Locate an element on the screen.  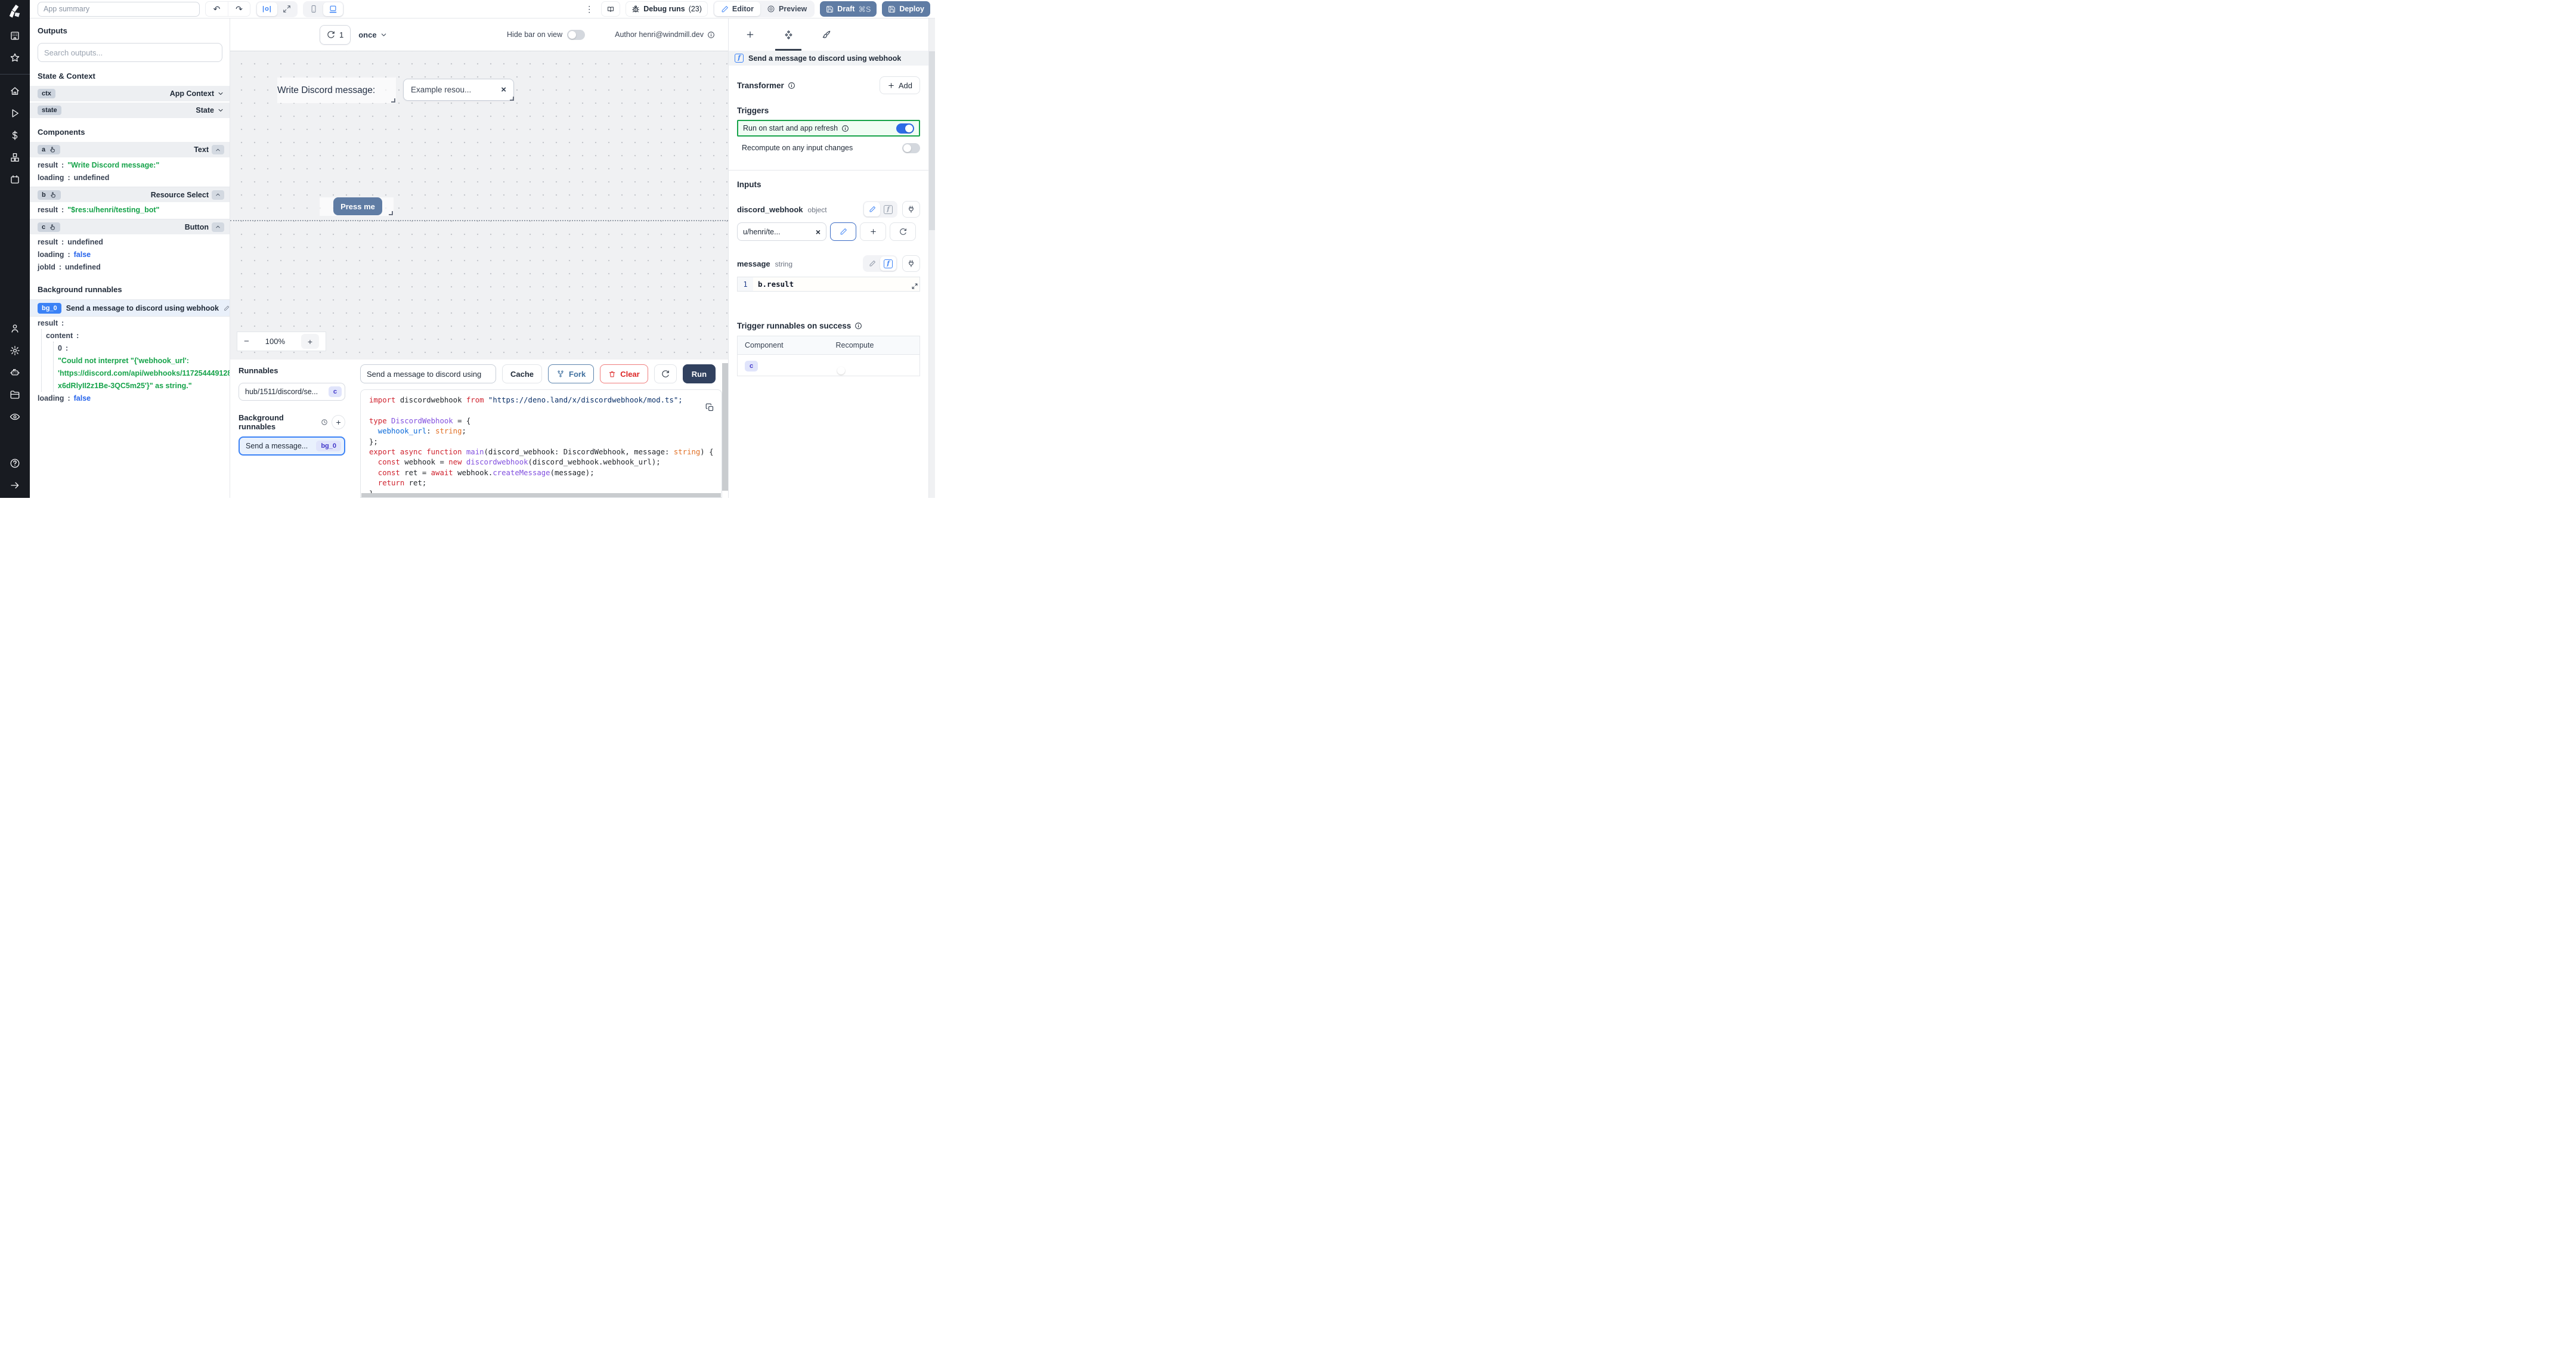
add-background-runnable-button: + is located at coordinates (338, 422).